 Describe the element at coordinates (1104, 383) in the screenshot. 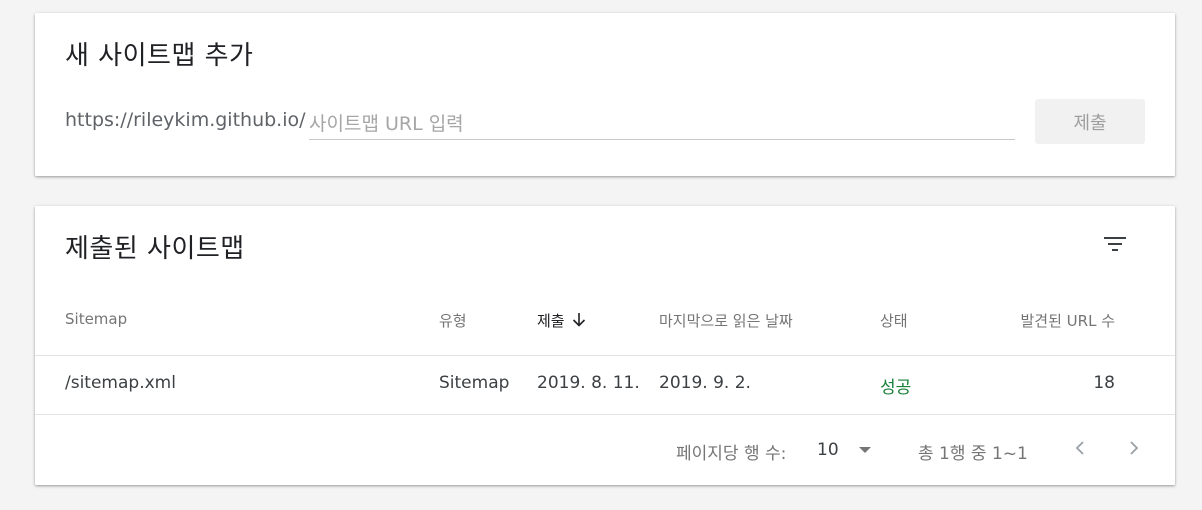

I see `cell-discovered-urls: 18` at that location.